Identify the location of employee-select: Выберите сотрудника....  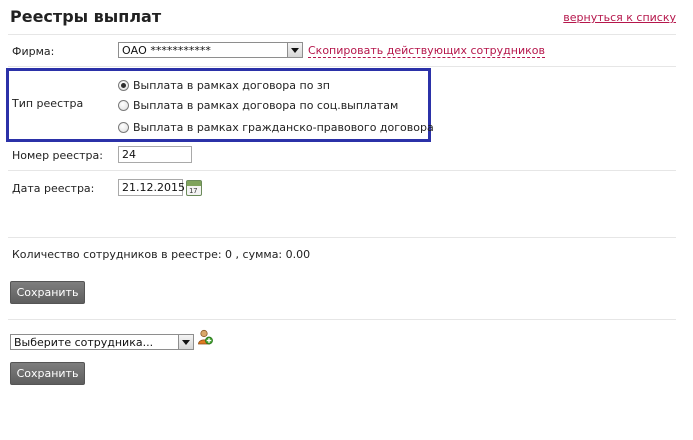
(102, 342).